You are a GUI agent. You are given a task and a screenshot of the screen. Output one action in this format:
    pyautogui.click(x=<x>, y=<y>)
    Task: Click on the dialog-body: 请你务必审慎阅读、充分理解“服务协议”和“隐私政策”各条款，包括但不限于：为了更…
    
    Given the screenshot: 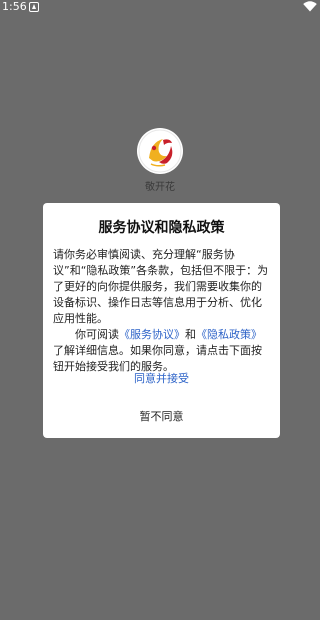 What is the action you would take?
    pyautogui.click(x=161, y=311)
    